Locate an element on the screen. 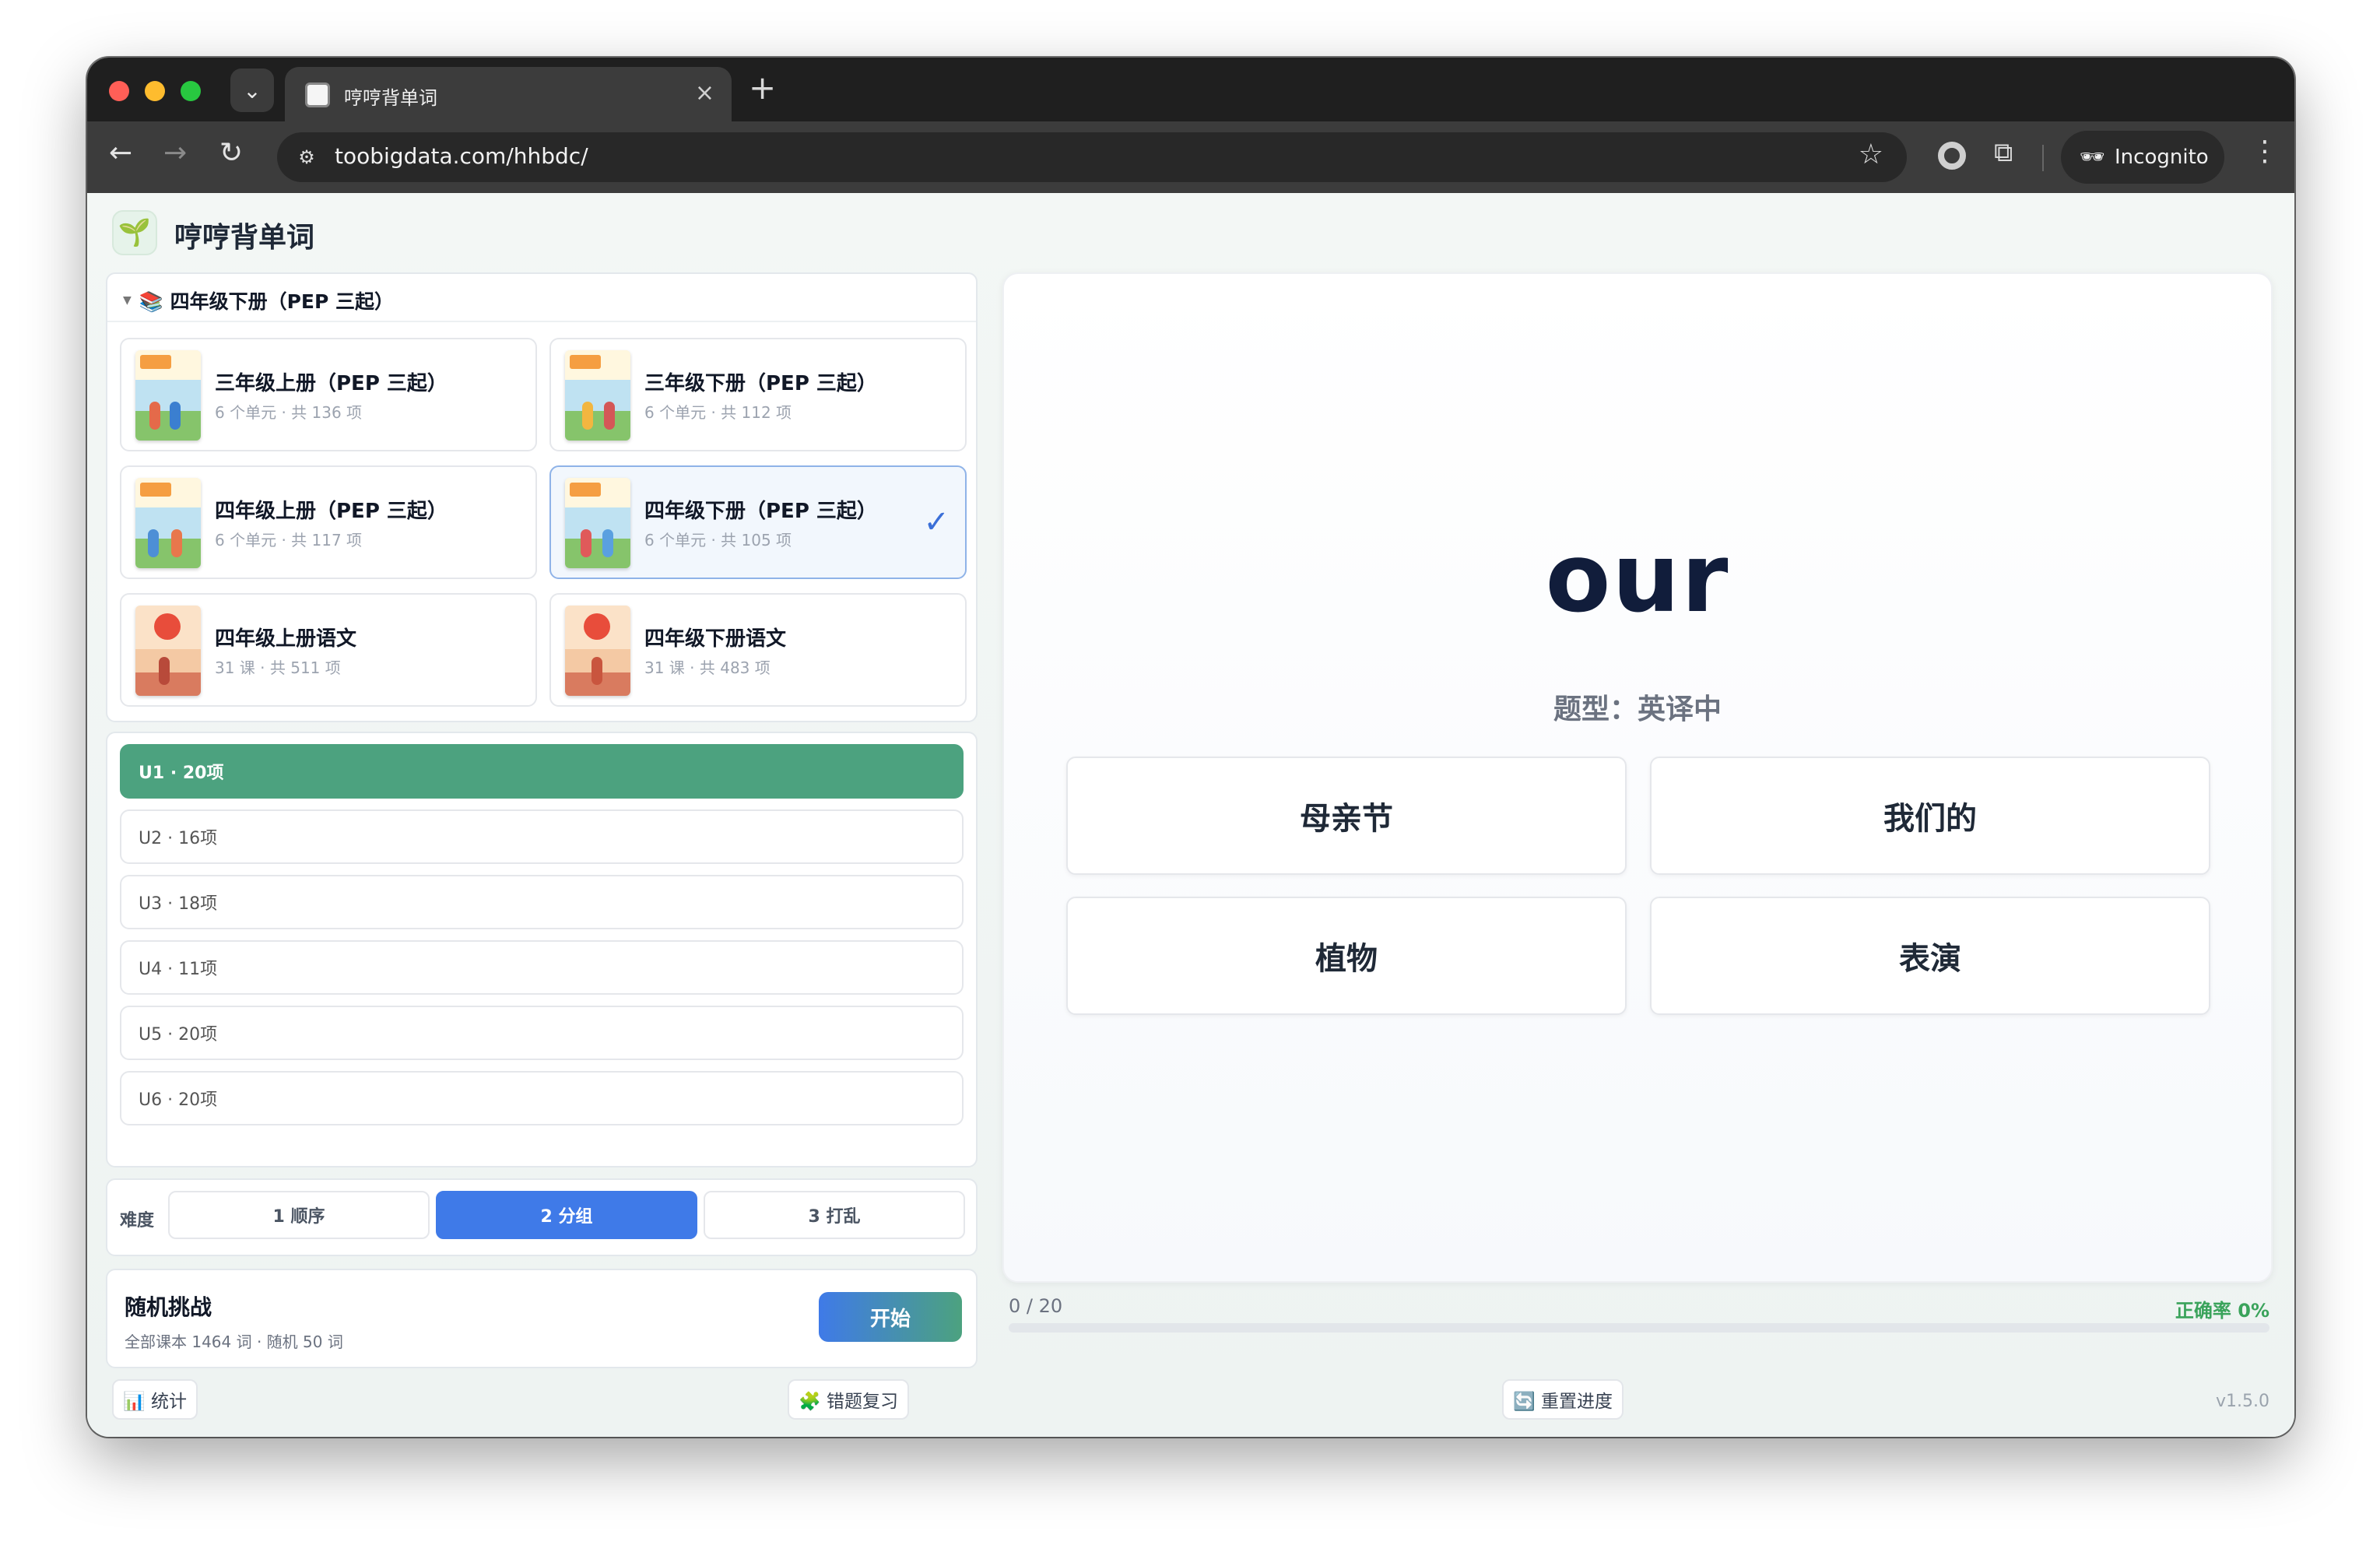 The image size is (2380, 1552). answer-option: 我们的 is located at coordinates (1930, 816).